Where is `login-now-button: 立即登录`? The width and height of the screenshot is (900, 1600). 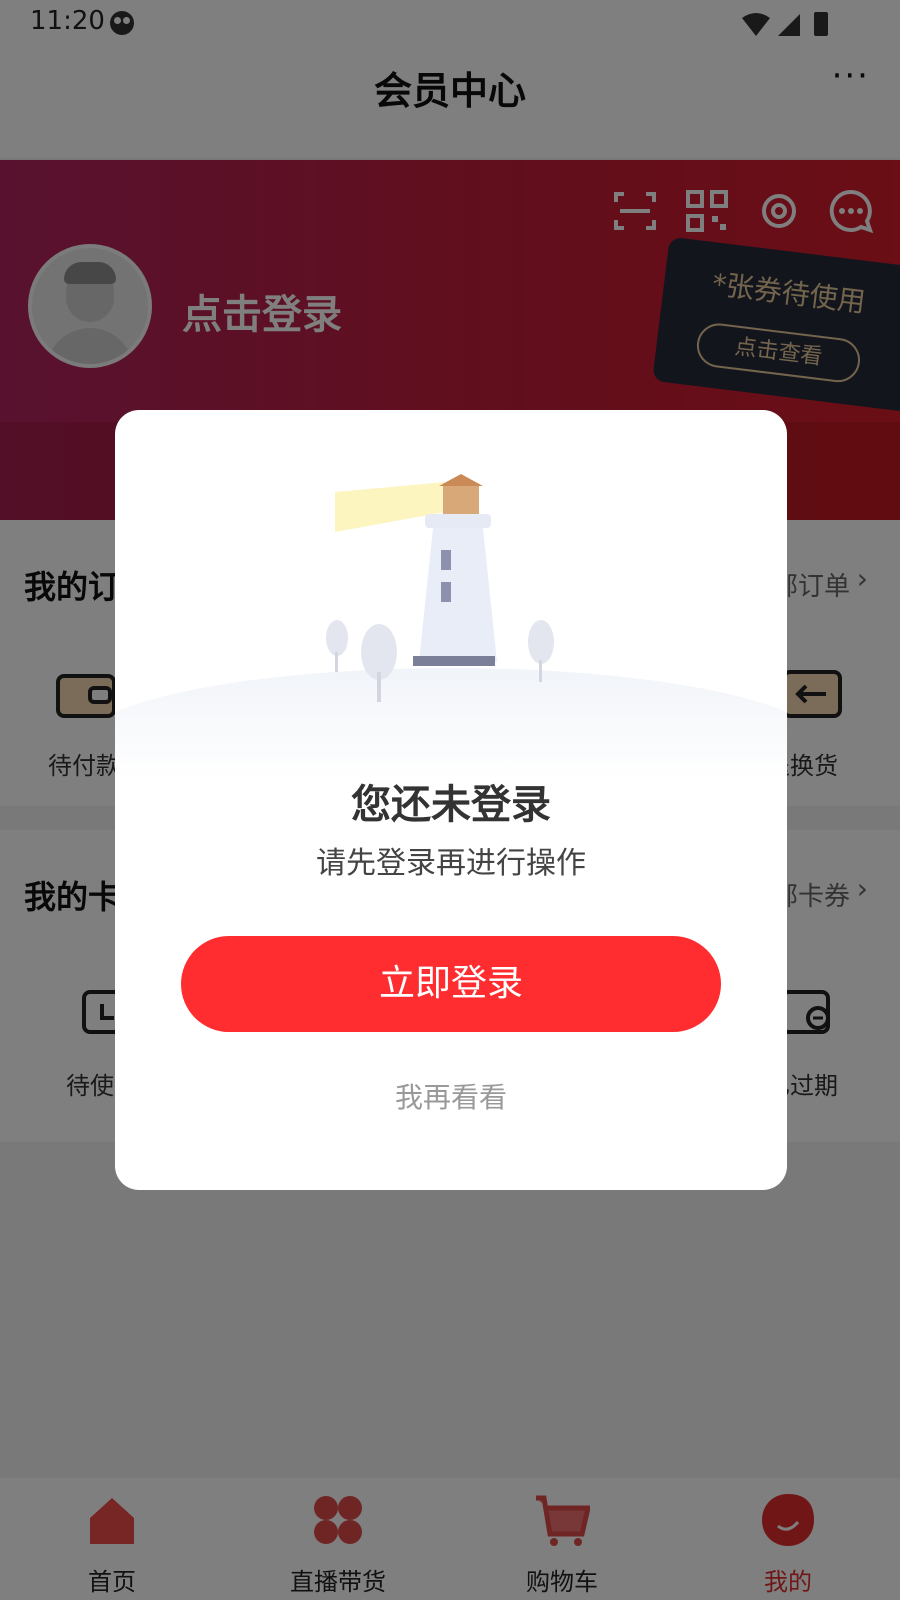
login-now-button: 立即登录 is located at coordinates (451, 984).